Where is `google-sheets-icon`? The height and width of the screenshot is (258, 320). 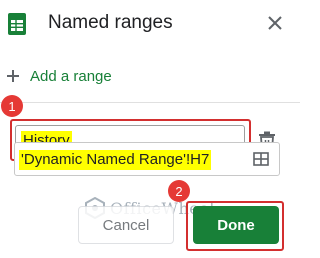
google-sheets-icon is located at coordinates (17, 24).